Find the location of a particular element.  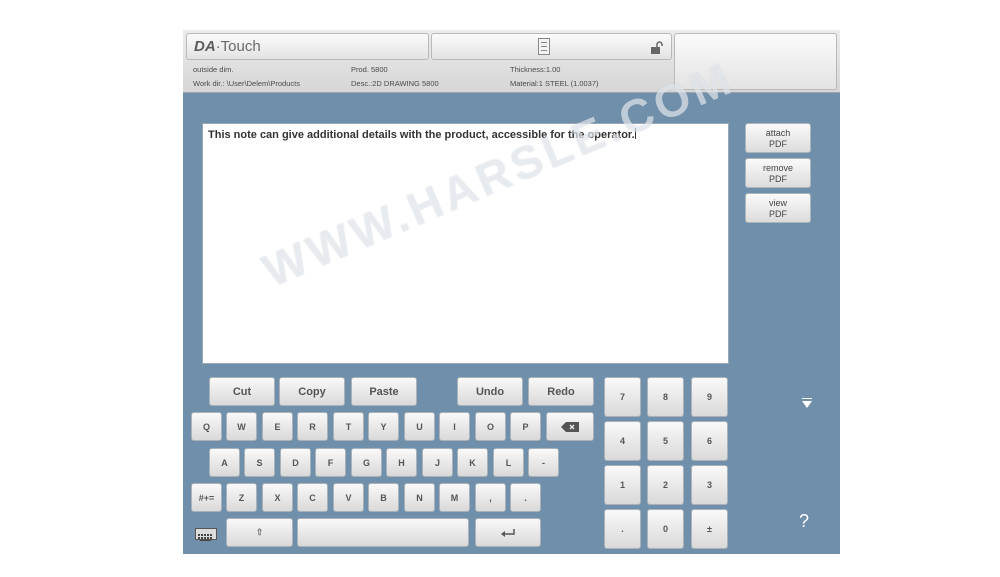

key-f: F is located at coordinates (330, 462).